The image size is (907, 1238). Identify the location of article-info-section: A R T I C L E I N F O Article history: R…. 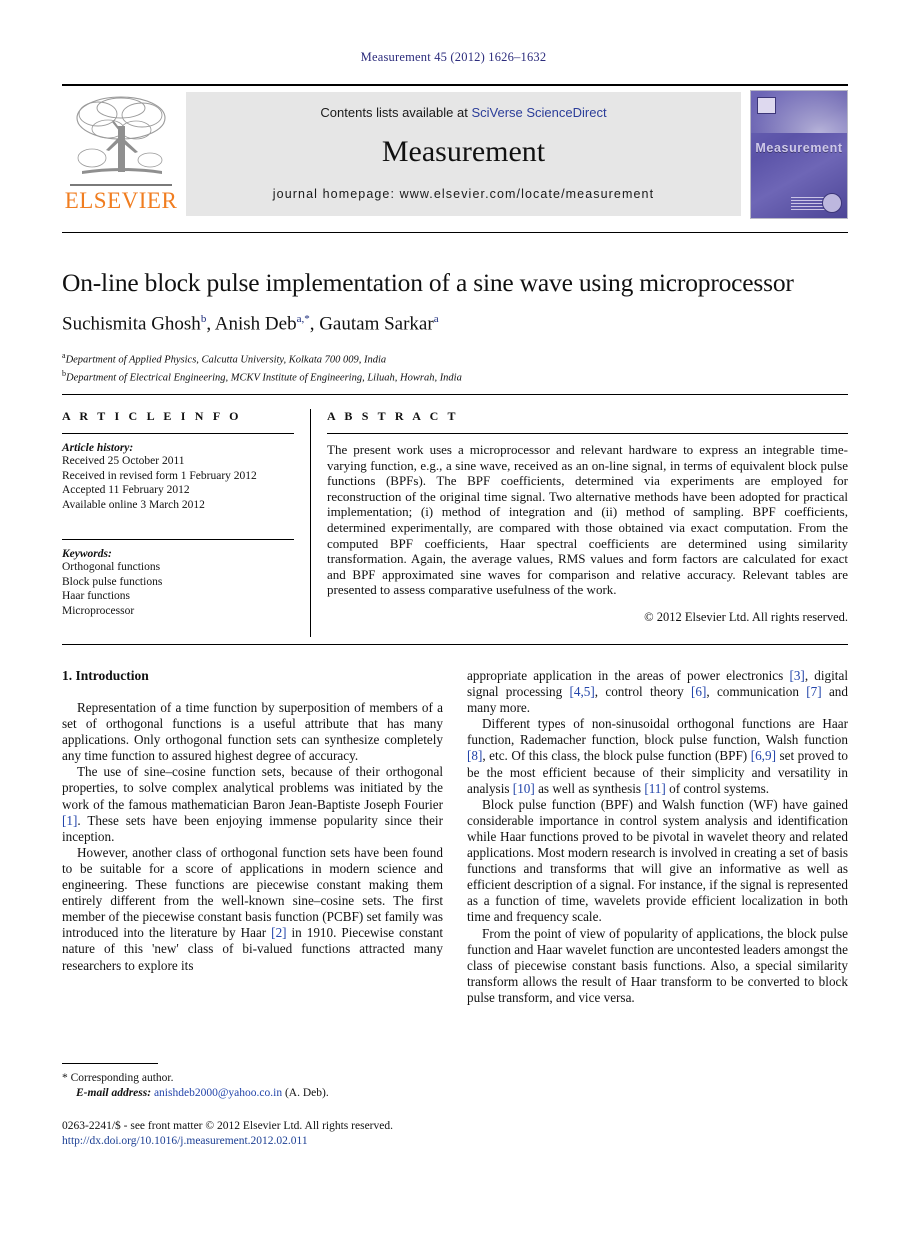
(178, 513).